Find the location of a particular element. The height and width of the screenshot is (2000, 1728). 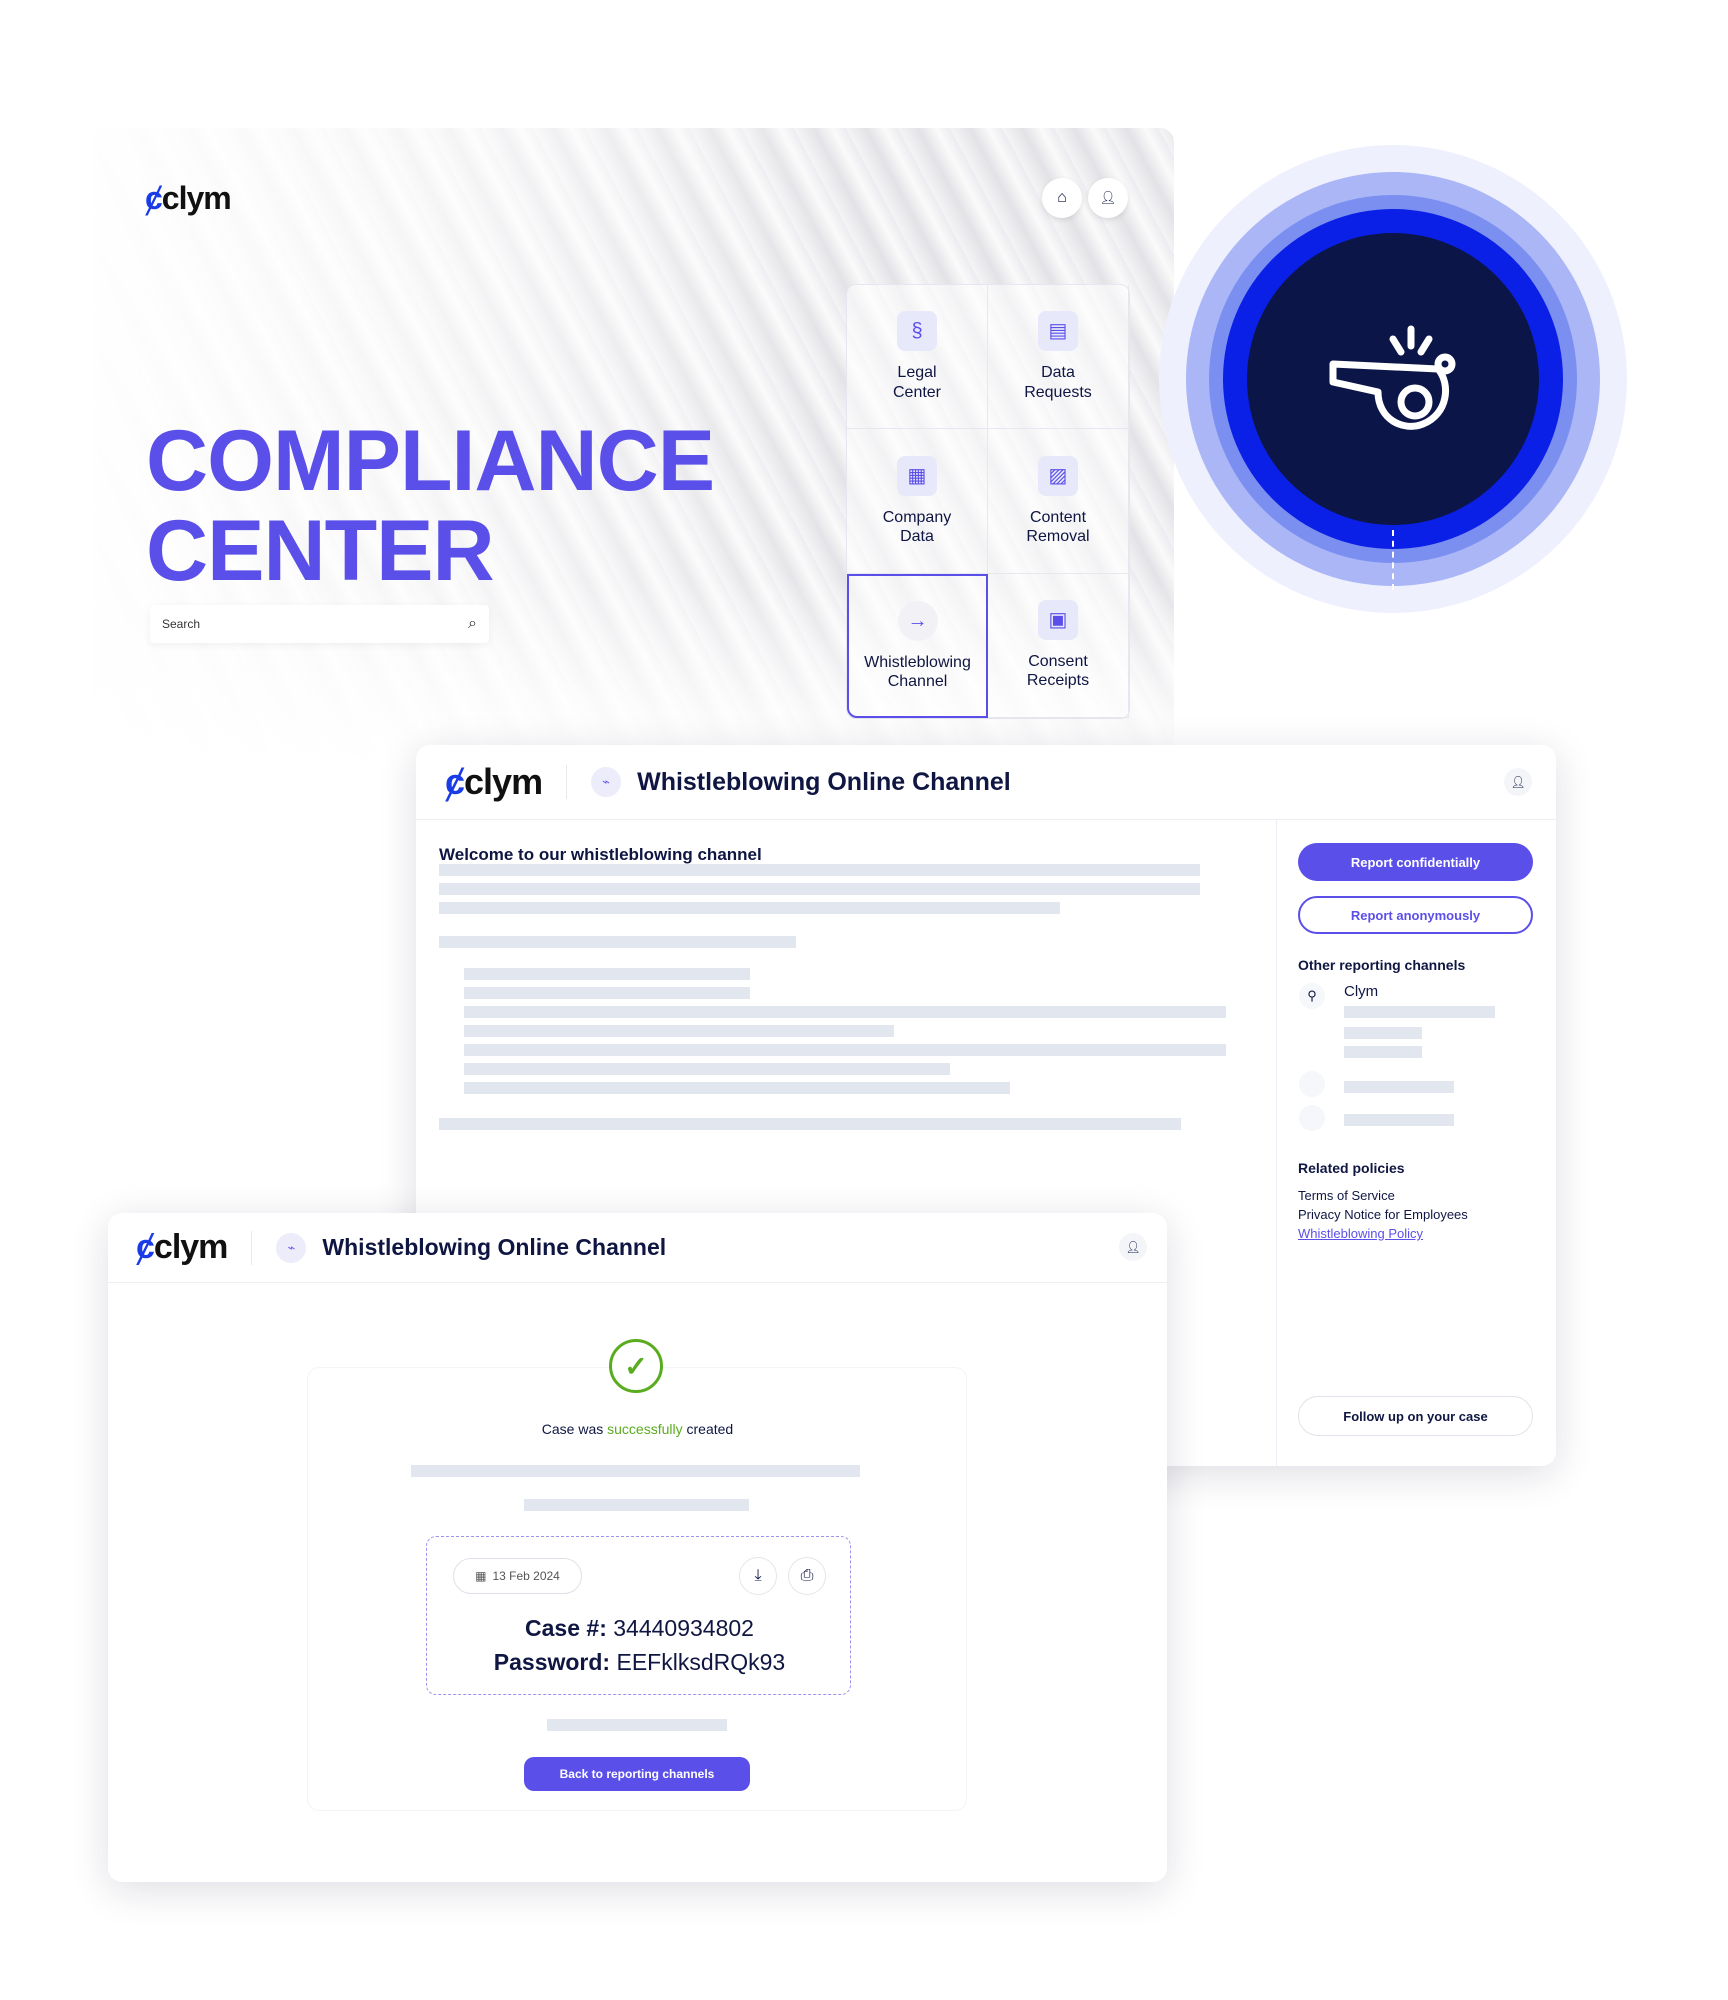

case-password: Password: EEFklksdRQk93 is located at coordinates (639, 1662).